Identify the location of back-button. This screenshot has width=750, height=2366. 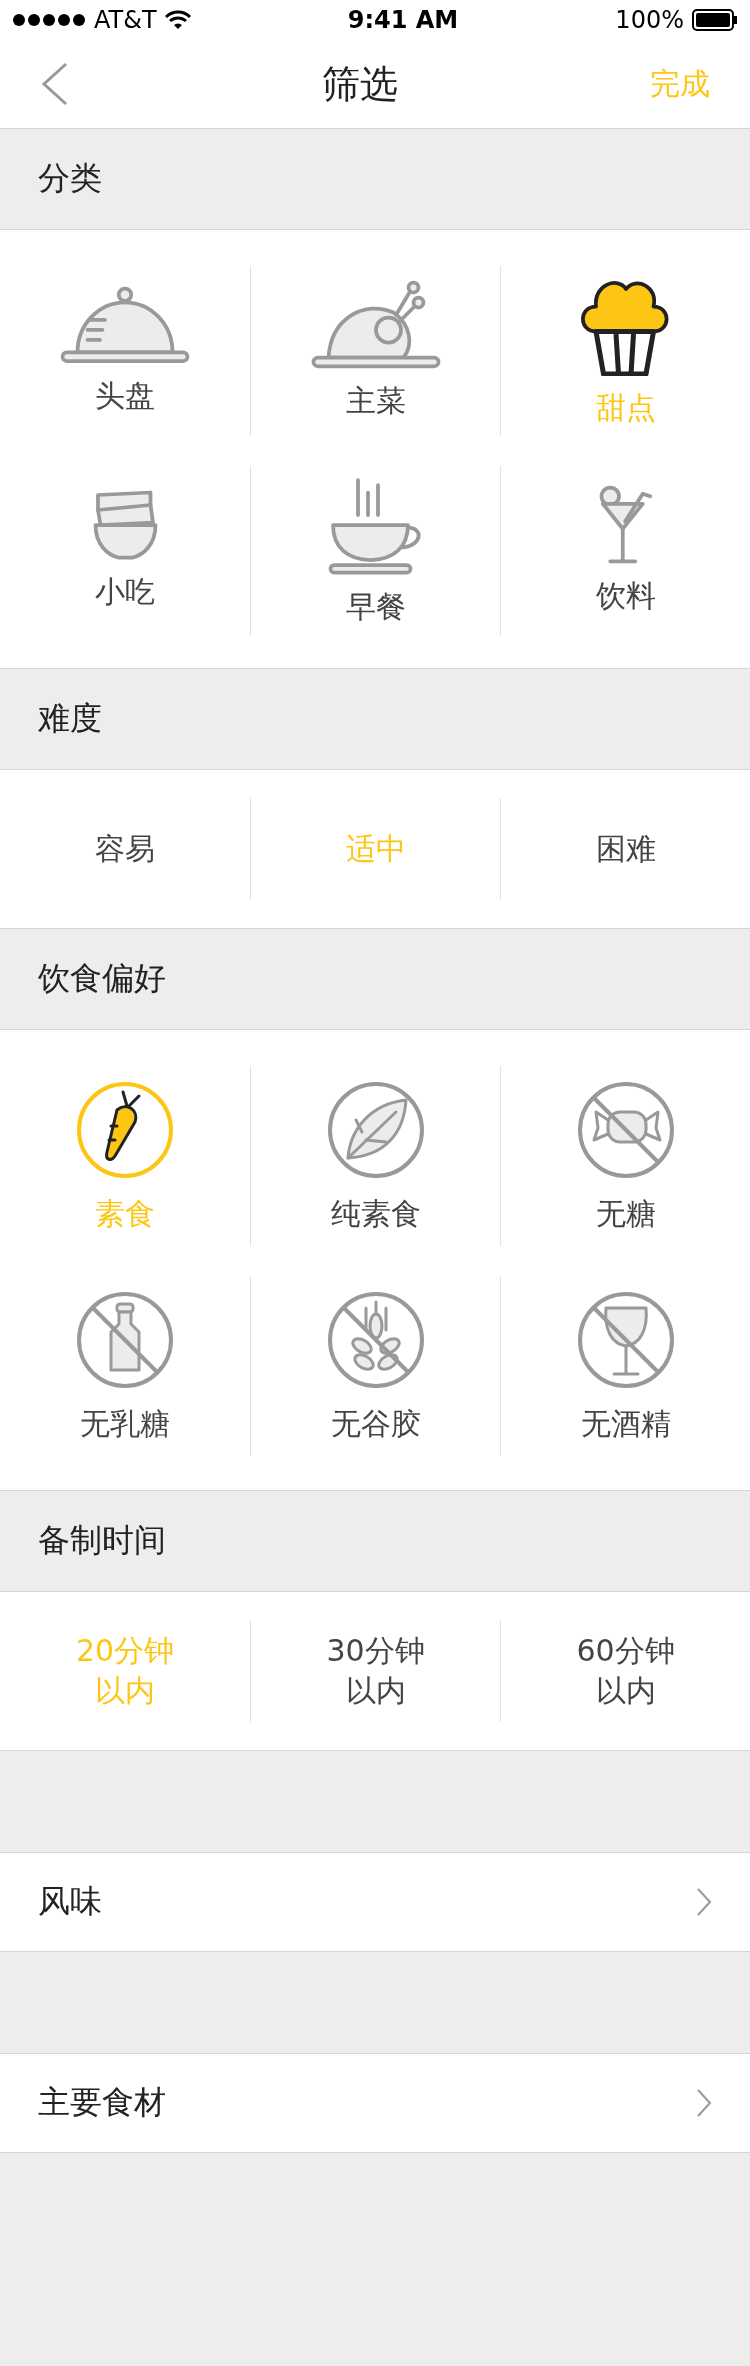
(55, 84).